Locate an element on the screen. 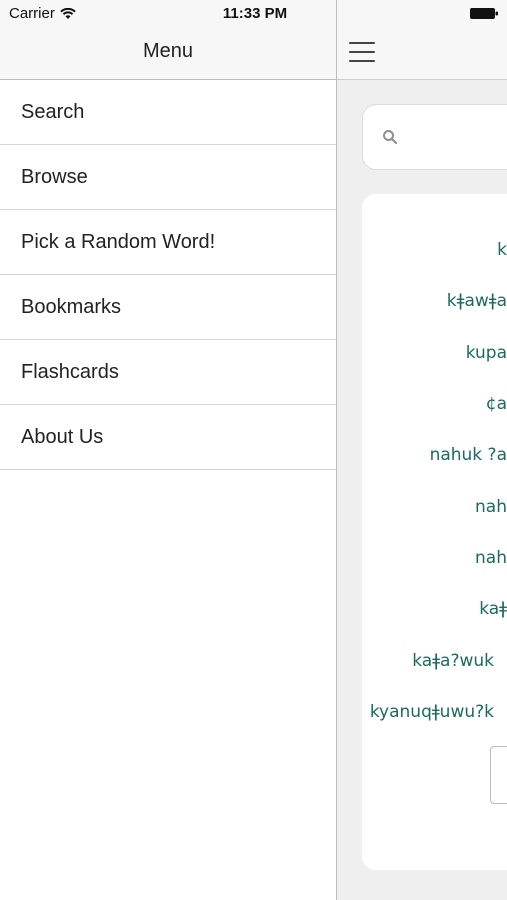 The image size is (507, 900). word-entry: kǂawǂa is located at coordinates (477, 301).